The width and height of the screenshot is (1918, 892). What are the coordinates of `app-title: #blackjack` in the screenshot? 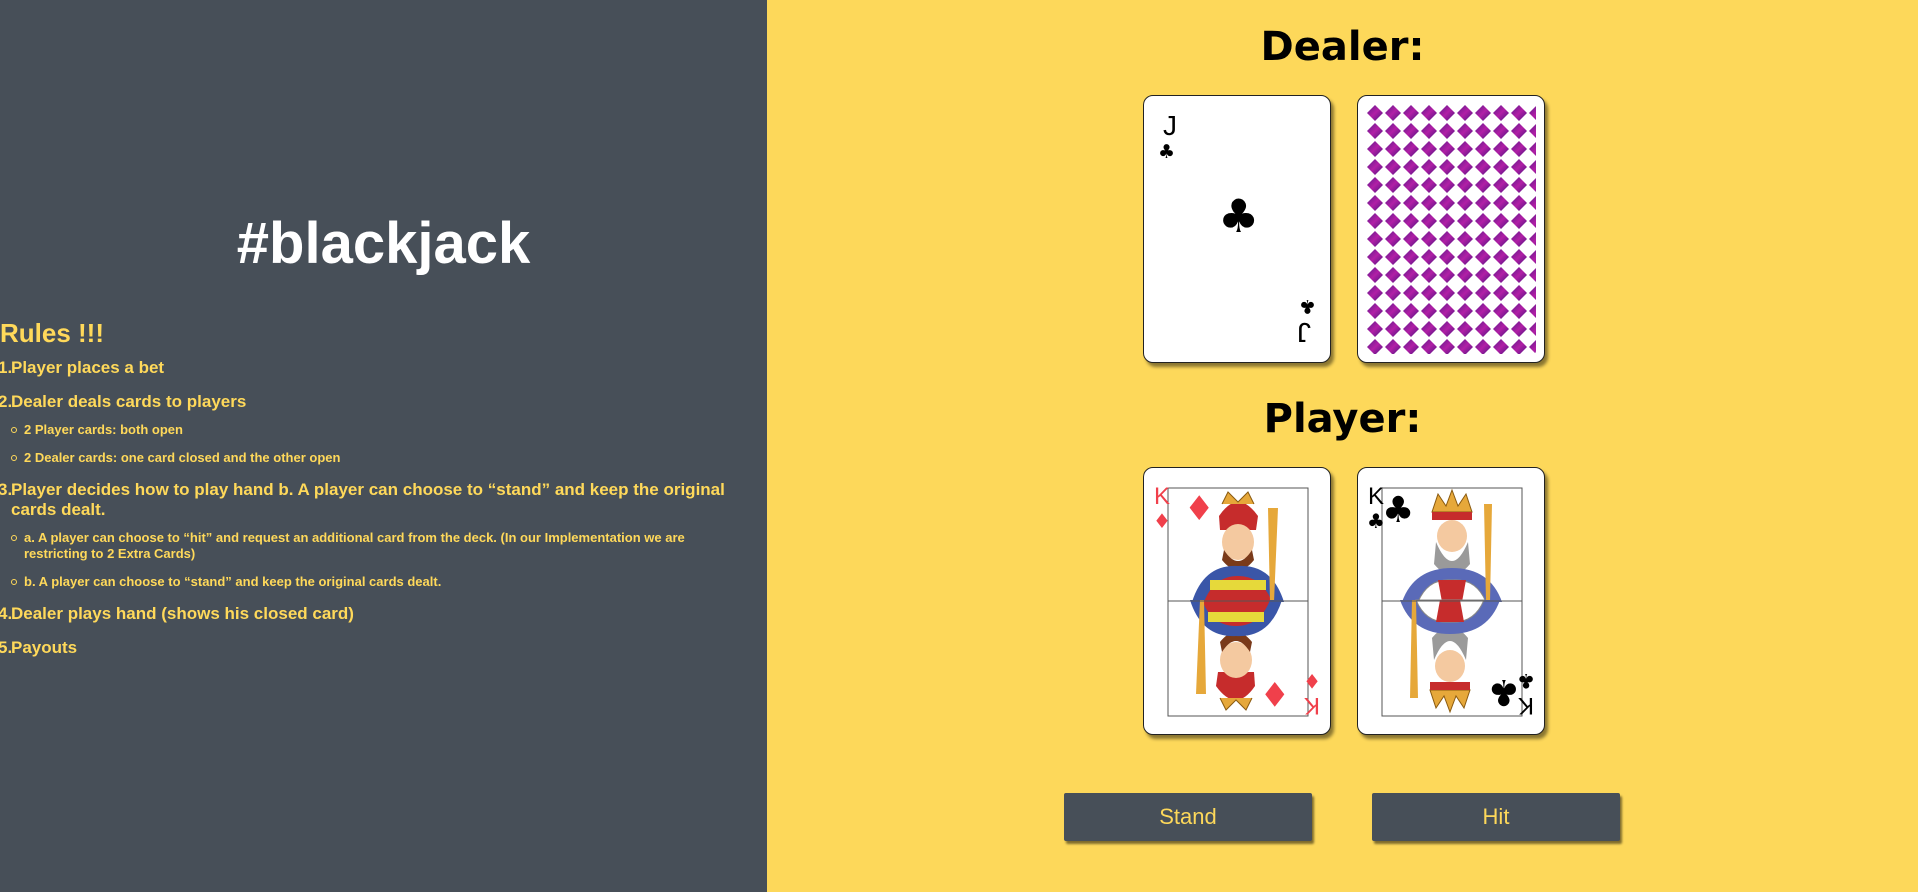 It's located at (383, 243).